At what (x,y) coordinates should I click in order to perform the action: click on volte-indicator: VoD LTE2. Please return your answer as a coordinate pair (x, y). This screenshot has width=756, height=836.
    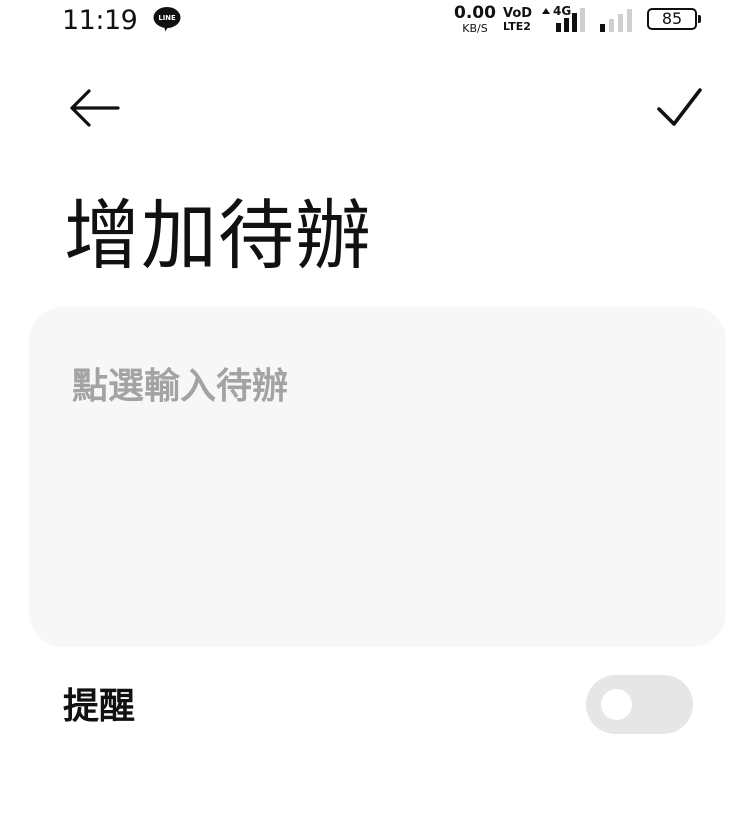
    Looking at the image, I should click on (519, 19).